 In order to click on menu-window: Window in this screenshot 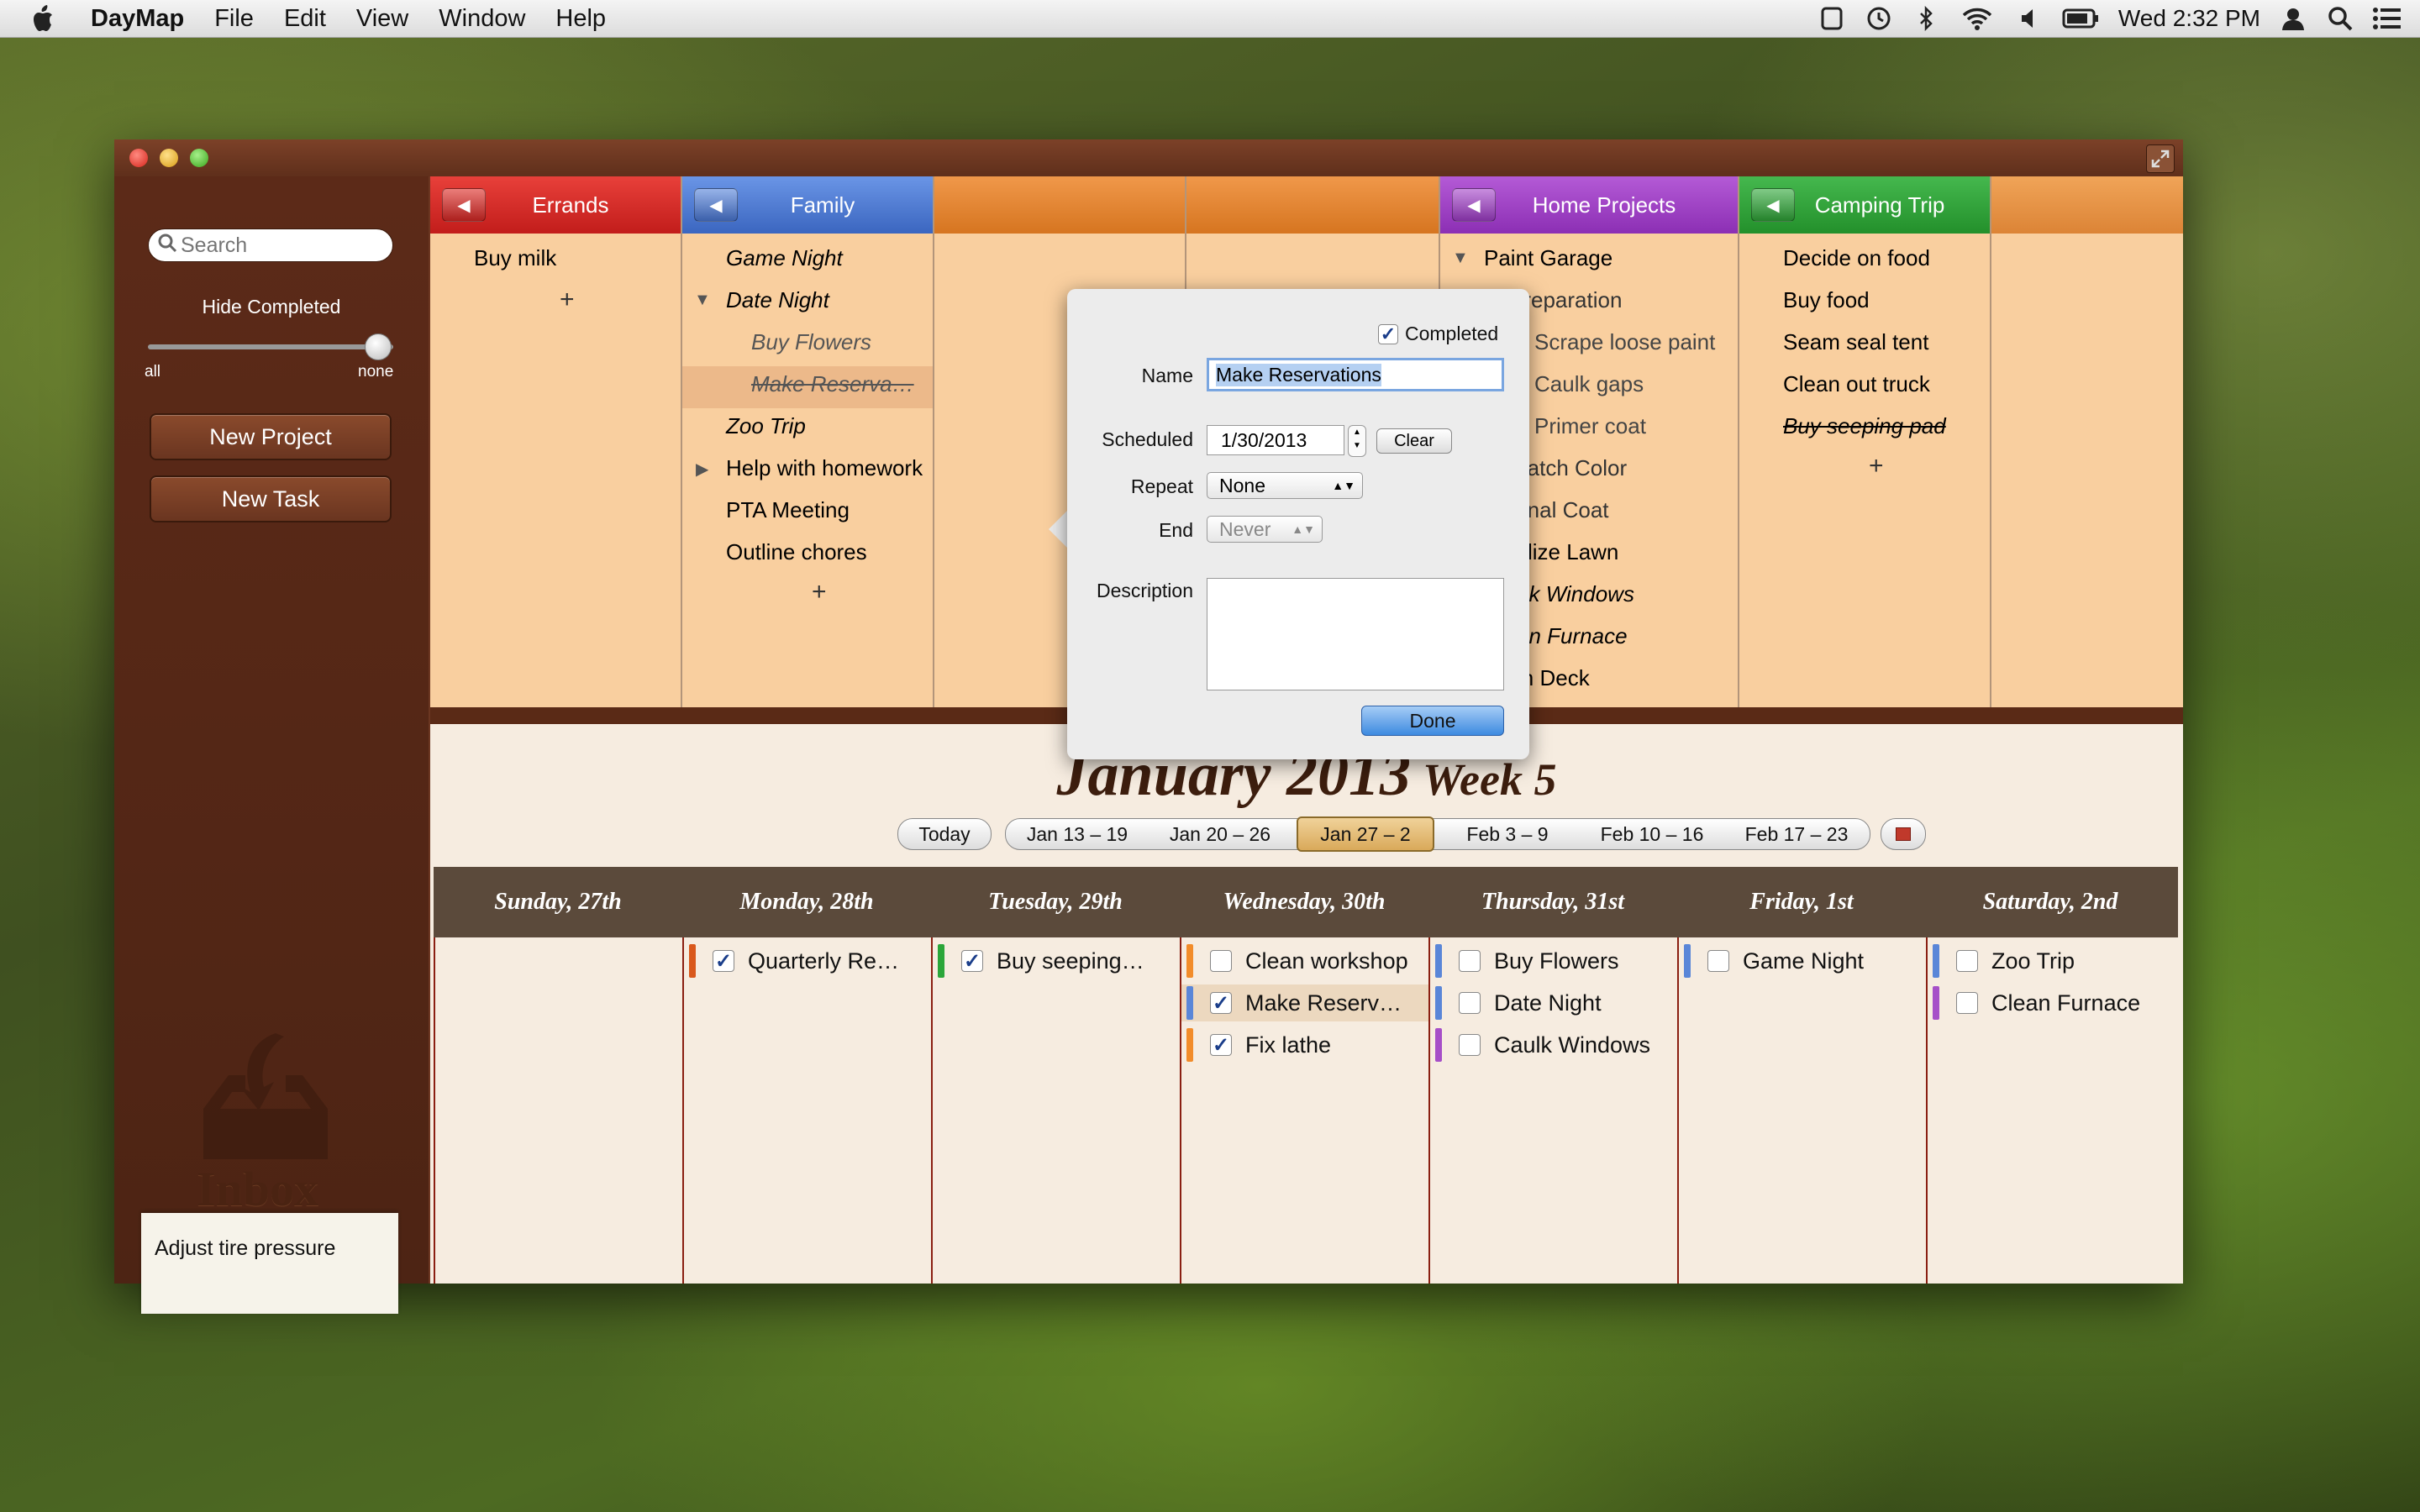, I will do `click(482, 19)`.